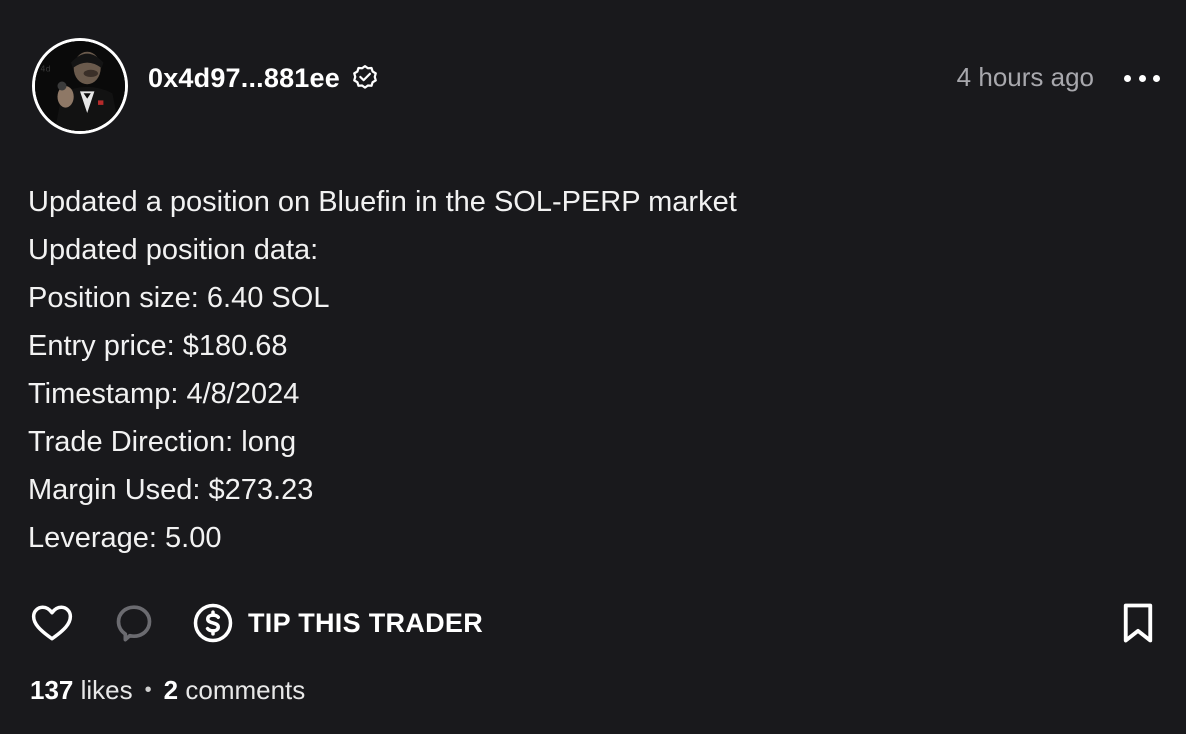 Image resolution: width=1186 pixels, height=734 pixels. What do you see at coordinates (125, 538) in the screenshot?
I see `post-line-leverage: Leverage: 5.00` at bounding box center [125, 538].